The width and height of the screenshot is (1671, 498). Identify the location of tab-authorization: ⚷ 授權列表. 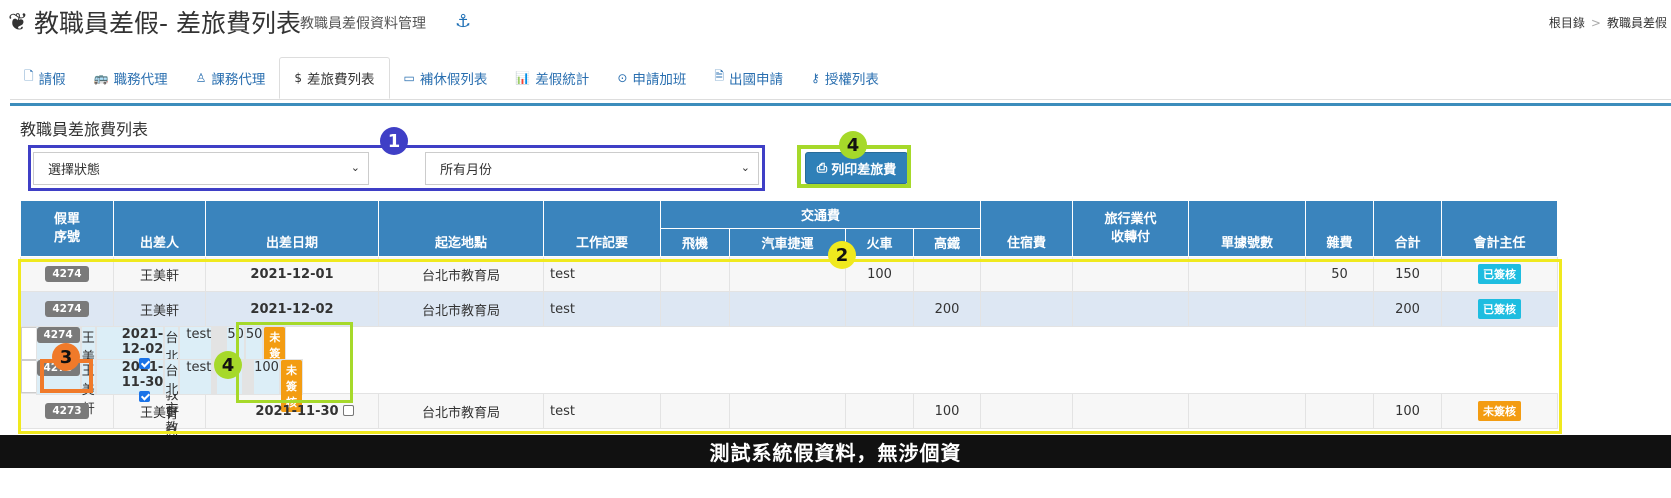
(845, 77).